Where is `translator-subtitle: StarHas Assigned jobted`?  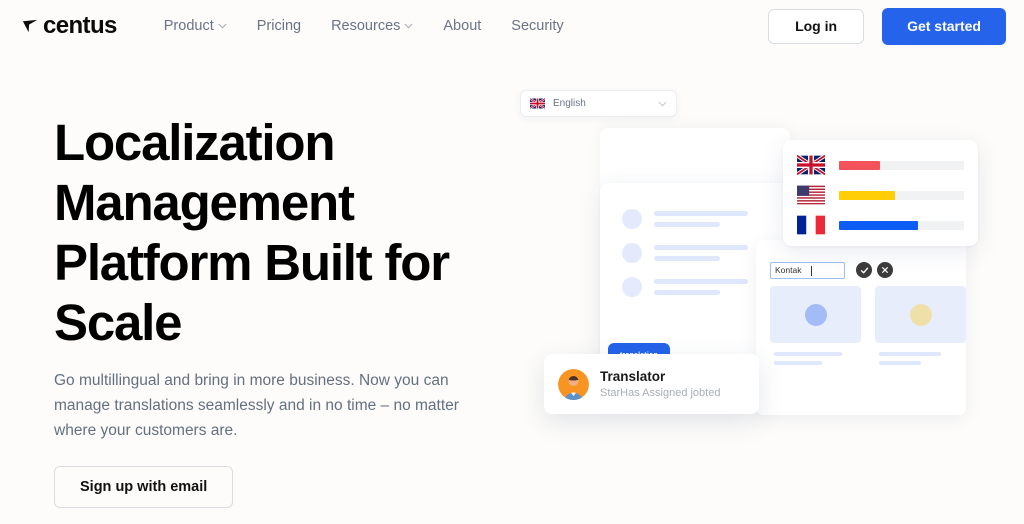
translator-subtitle: StarHas Assigned jobted is located at coordinates (660, 392).